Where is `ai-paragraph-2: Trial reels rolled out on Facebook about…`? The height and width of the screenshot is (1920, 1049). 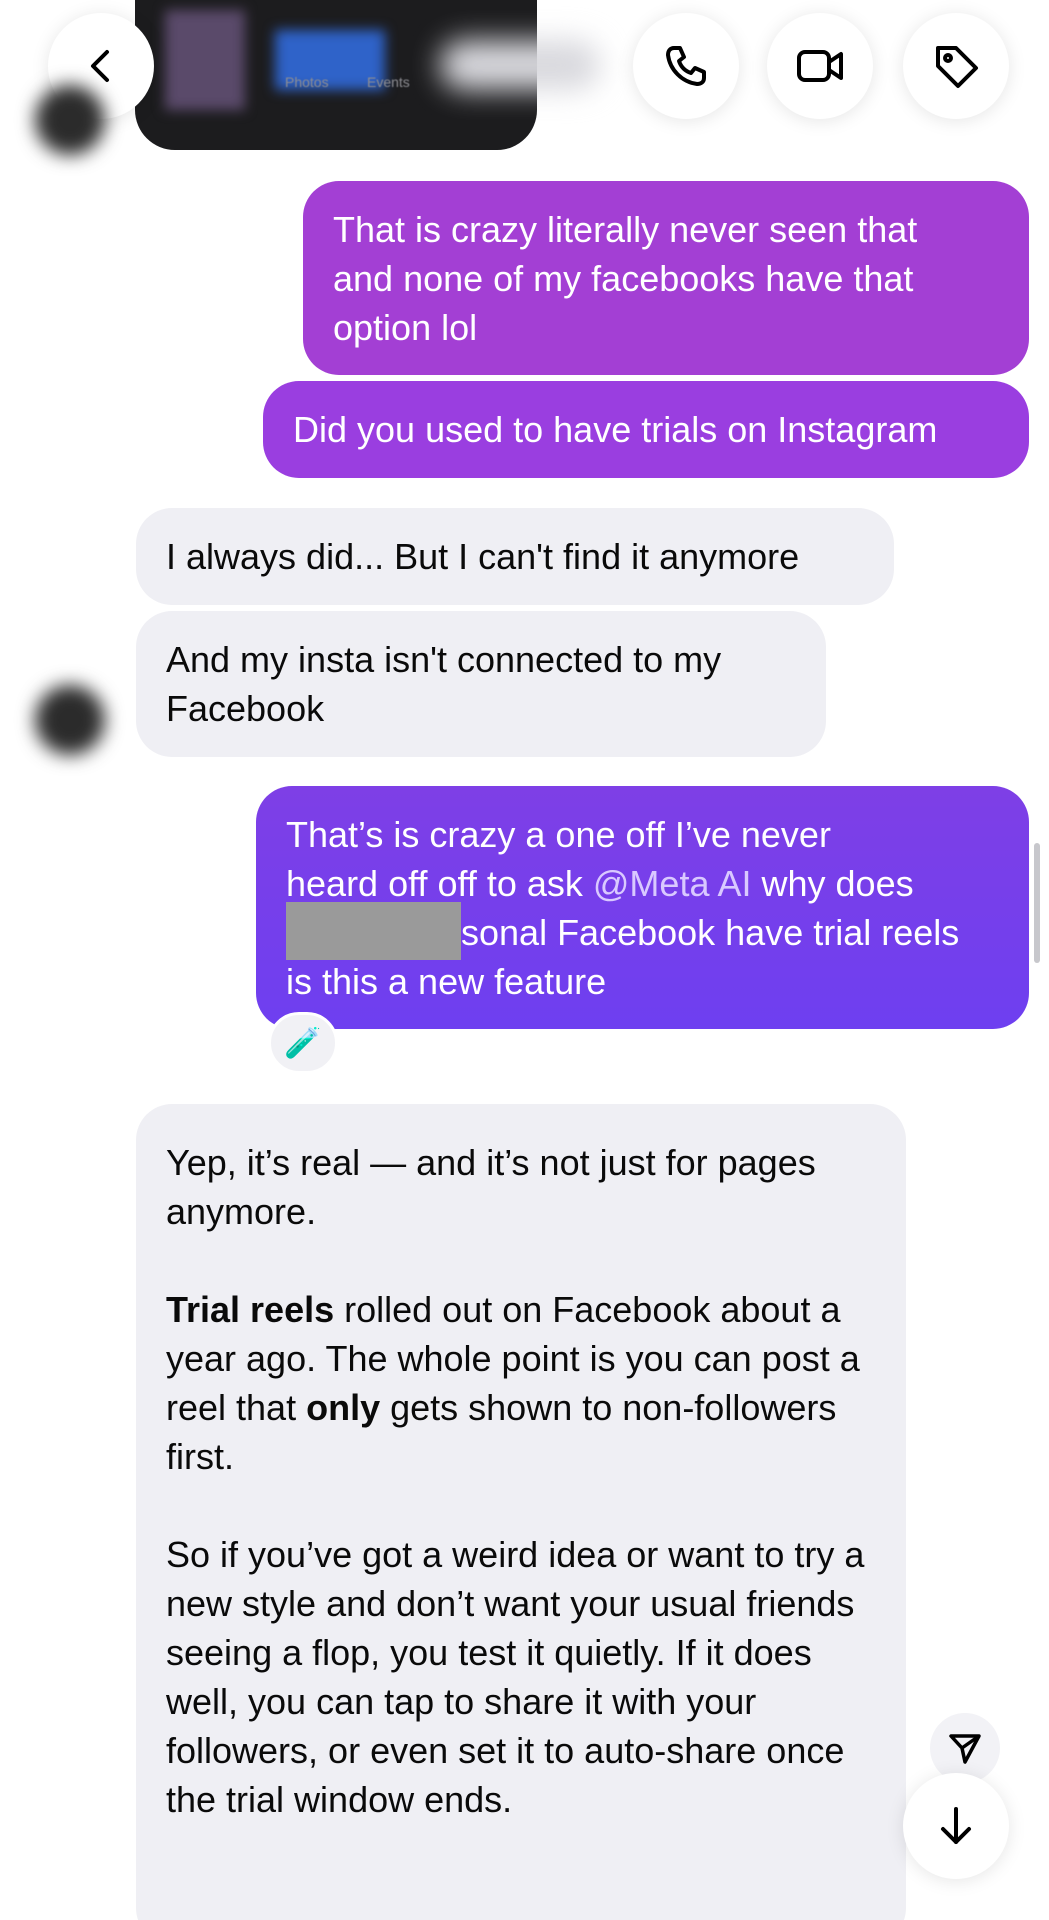
ai-paragraph-2: Trial reels rolled out on Facebook about… is located at coordinates (521, 1383).